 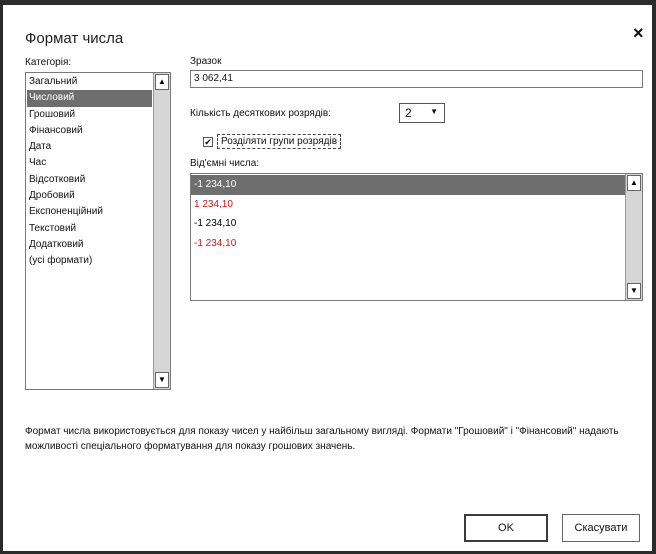 I want to click on decimal-places-select: 2 ▼, so click(x=422, y=113).